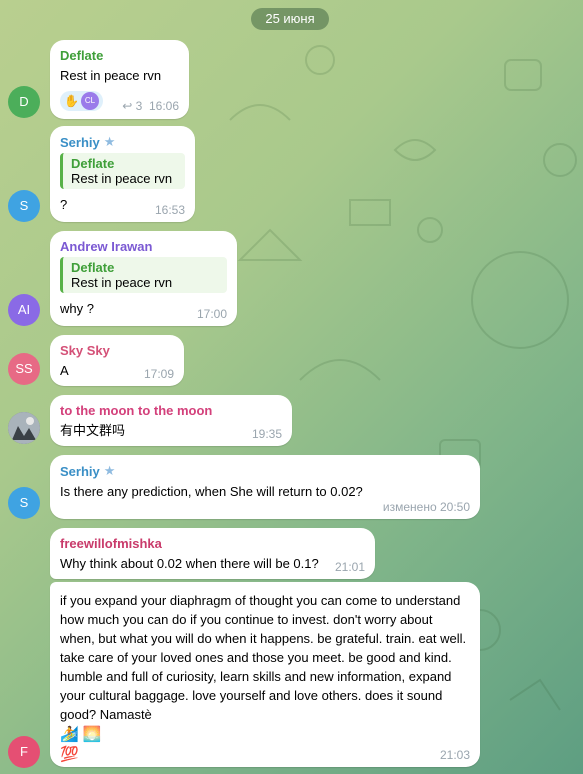 The width and height of the screenshot is (583, 774). What do you see at coordinates (171, 420) in the screenshot?
I see `message-bubble: to the moon to the moon 有中文群吗 19:35` at bounding box center [171, 420].